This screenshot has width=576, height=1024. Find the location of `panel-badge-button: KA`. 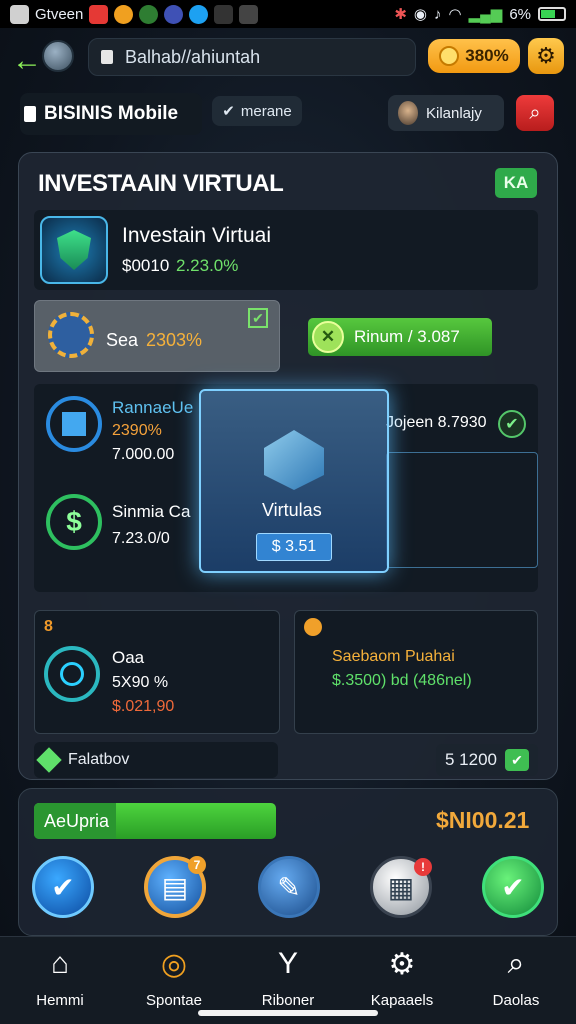

panel-badge-button: KA is located at coordinates (516, 183).